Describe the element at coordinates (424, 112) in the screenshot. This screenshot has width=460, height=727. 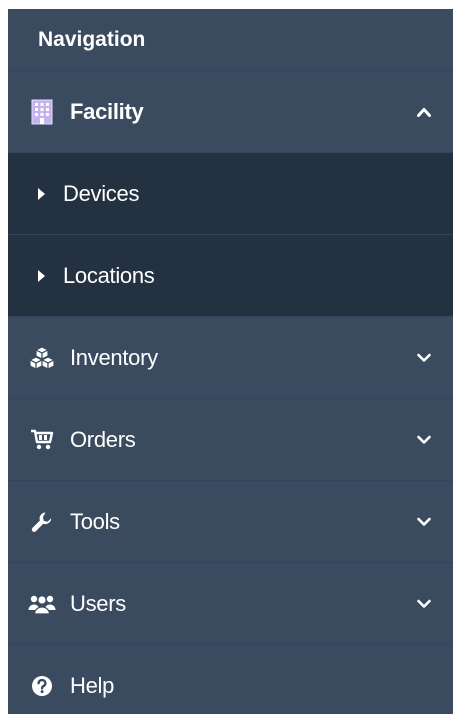
I see `chevron-up-icon` at that location.